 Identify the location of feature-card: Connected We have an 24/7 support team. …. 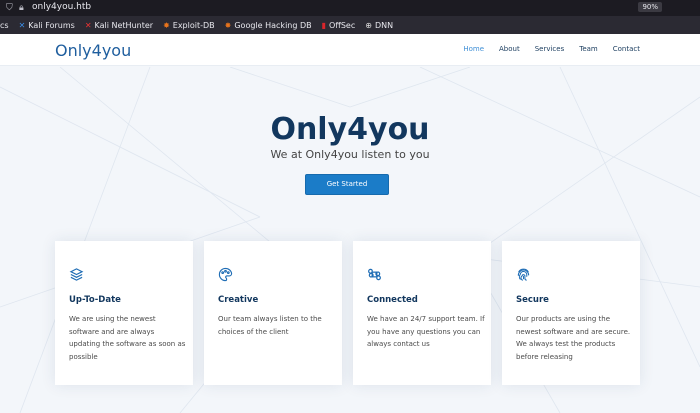
(422, 313).